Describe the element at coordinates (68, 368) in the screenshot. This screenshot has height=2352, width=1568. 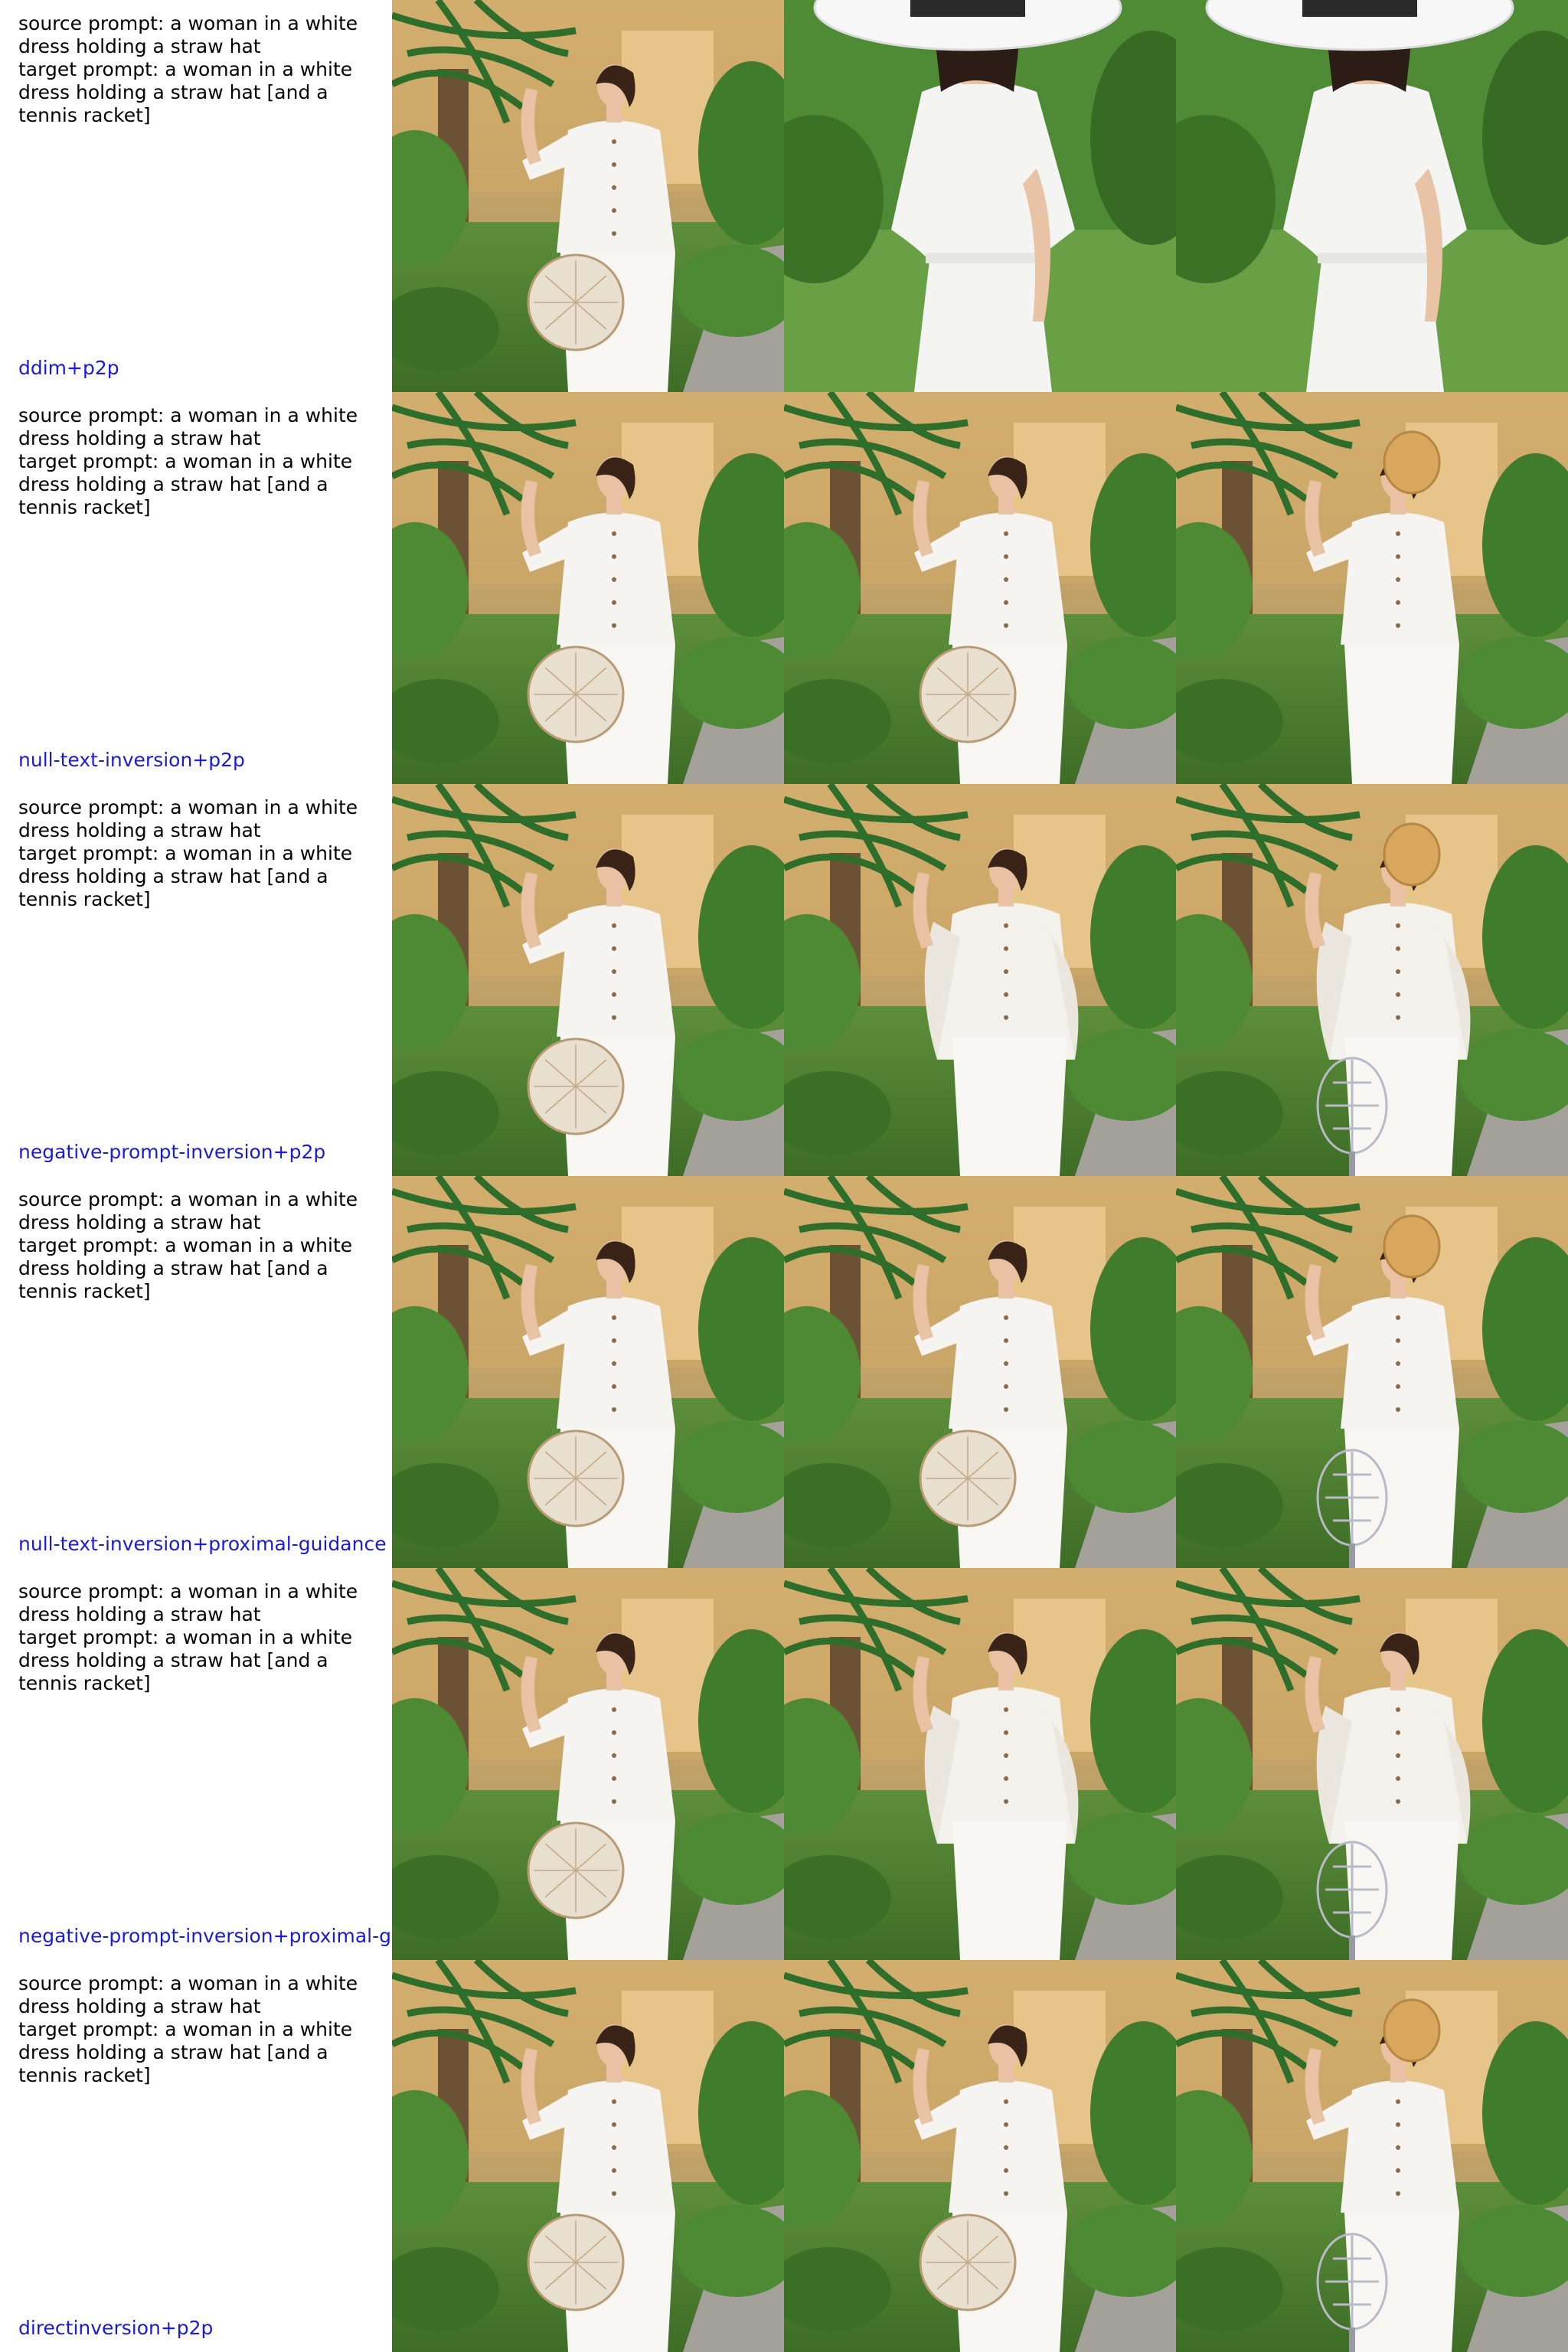
I see `method-label: ddim+p2p` at that location.